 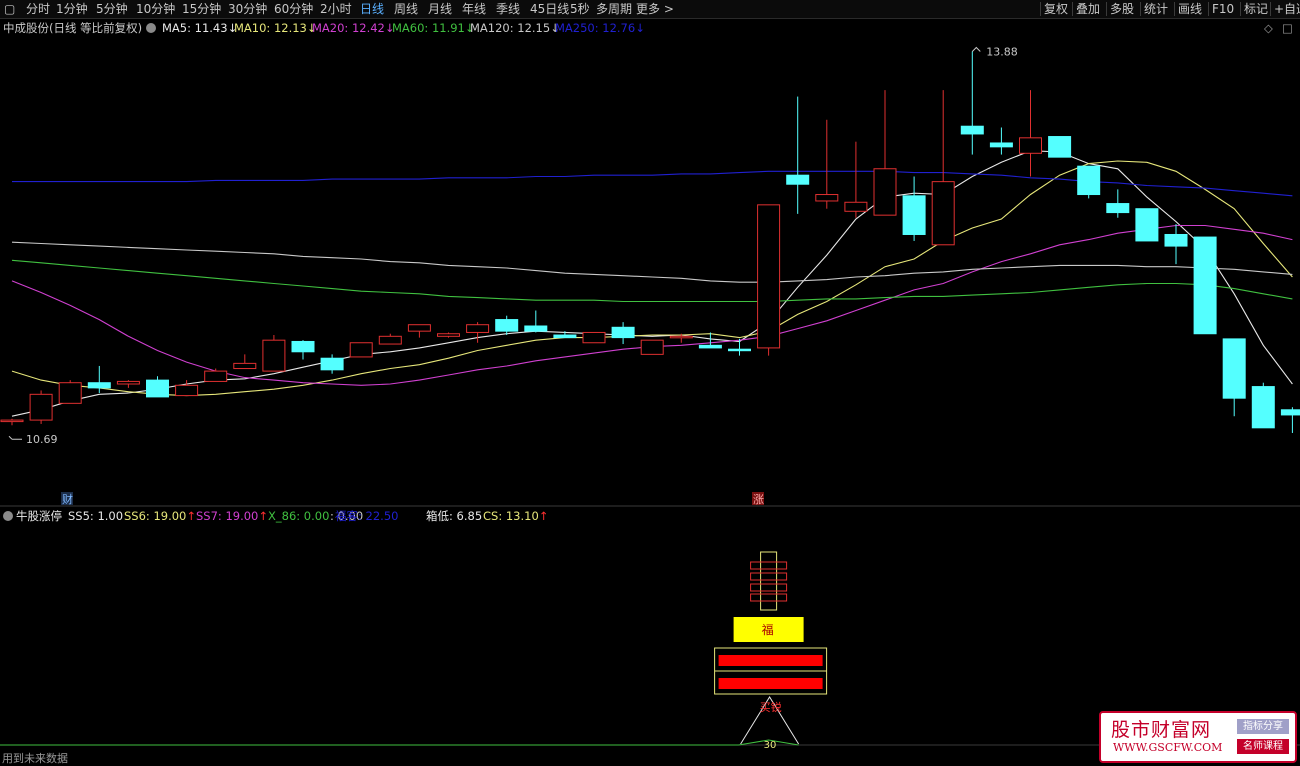 What do you see at coordinates (1263, 746) in the screenshot?
I see `watermark-tag-course: 名师课程` at bounding box center [1263, 746].